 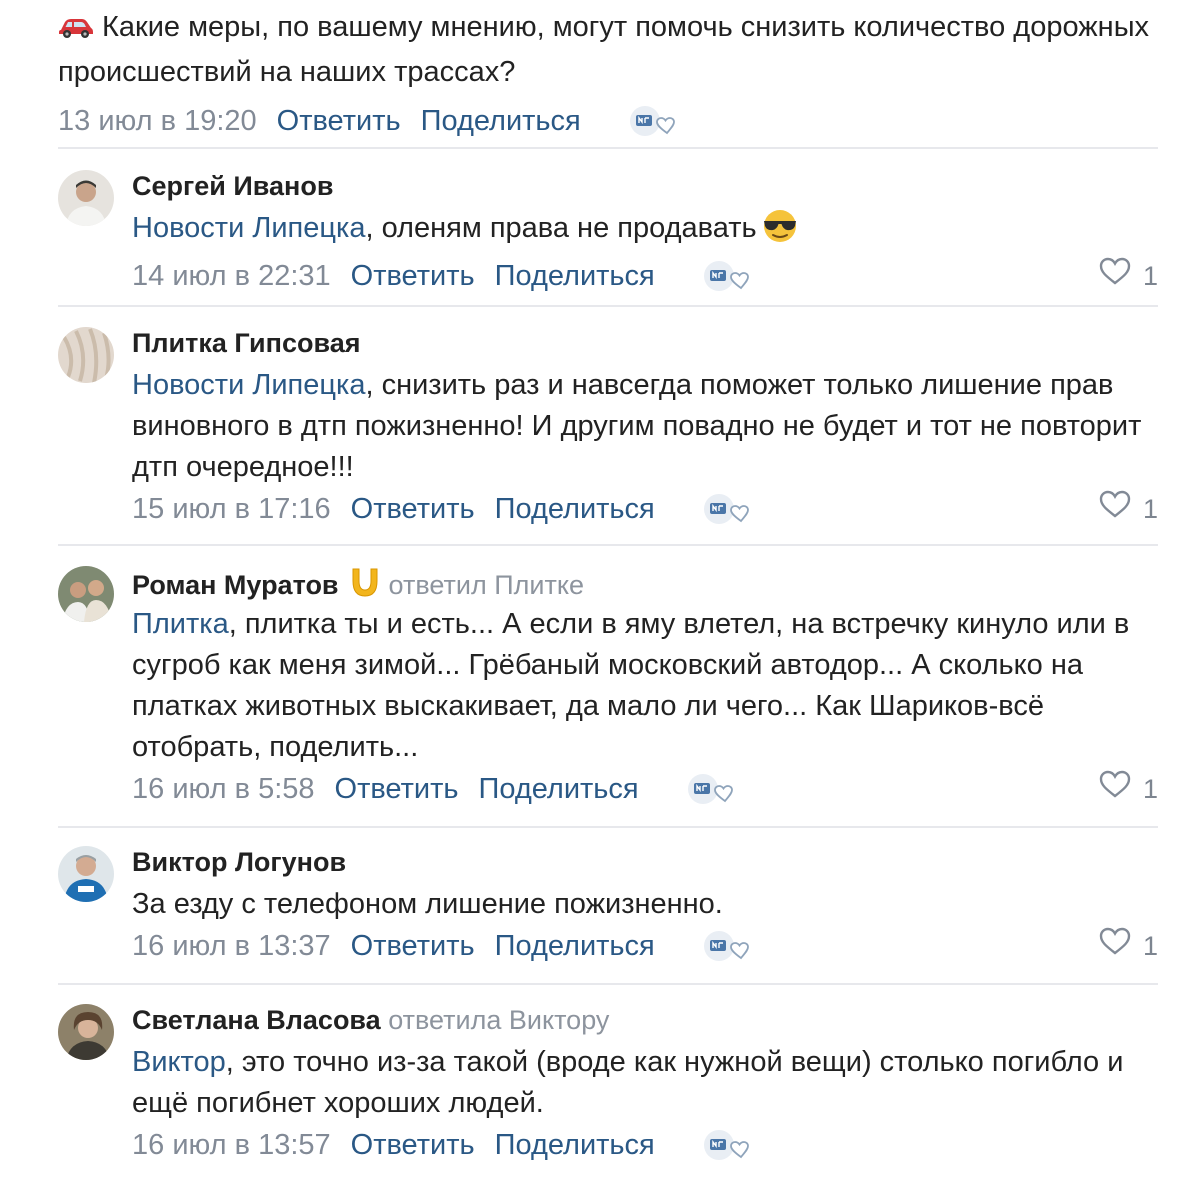 I want to click on replied-target: Виктору, so click(x=559, y=1020).